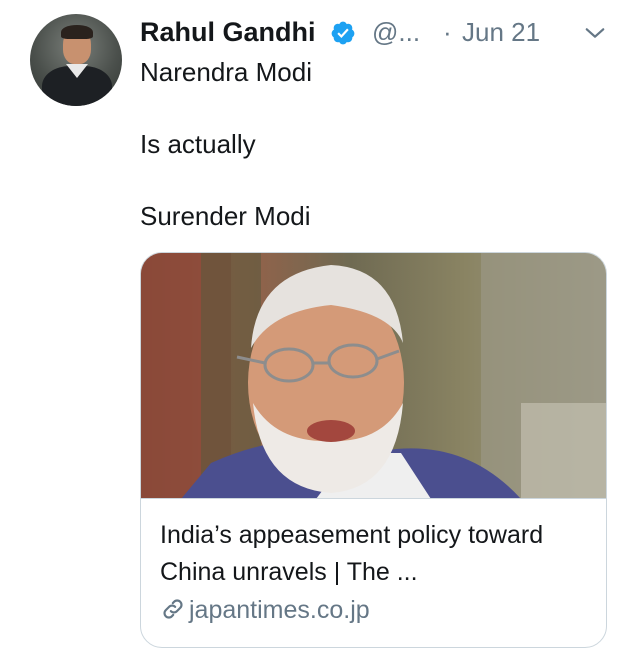 The image size is (640, 653). Describe the element at coordinates (173, 609) in the screenshot. I see `link-icon` at that location.